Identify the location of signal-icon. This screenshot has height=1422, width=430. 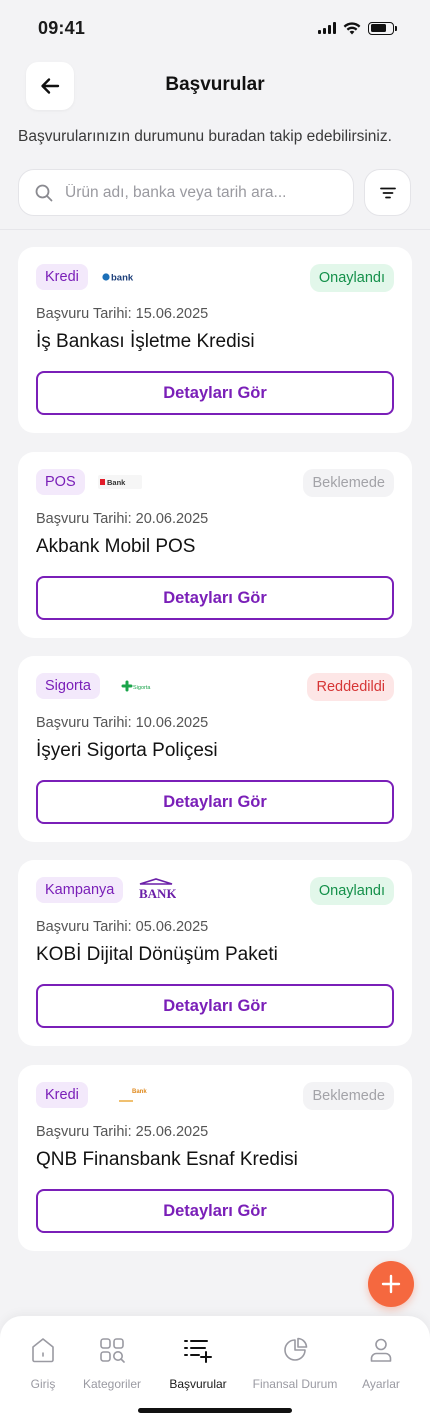
(327, 28).